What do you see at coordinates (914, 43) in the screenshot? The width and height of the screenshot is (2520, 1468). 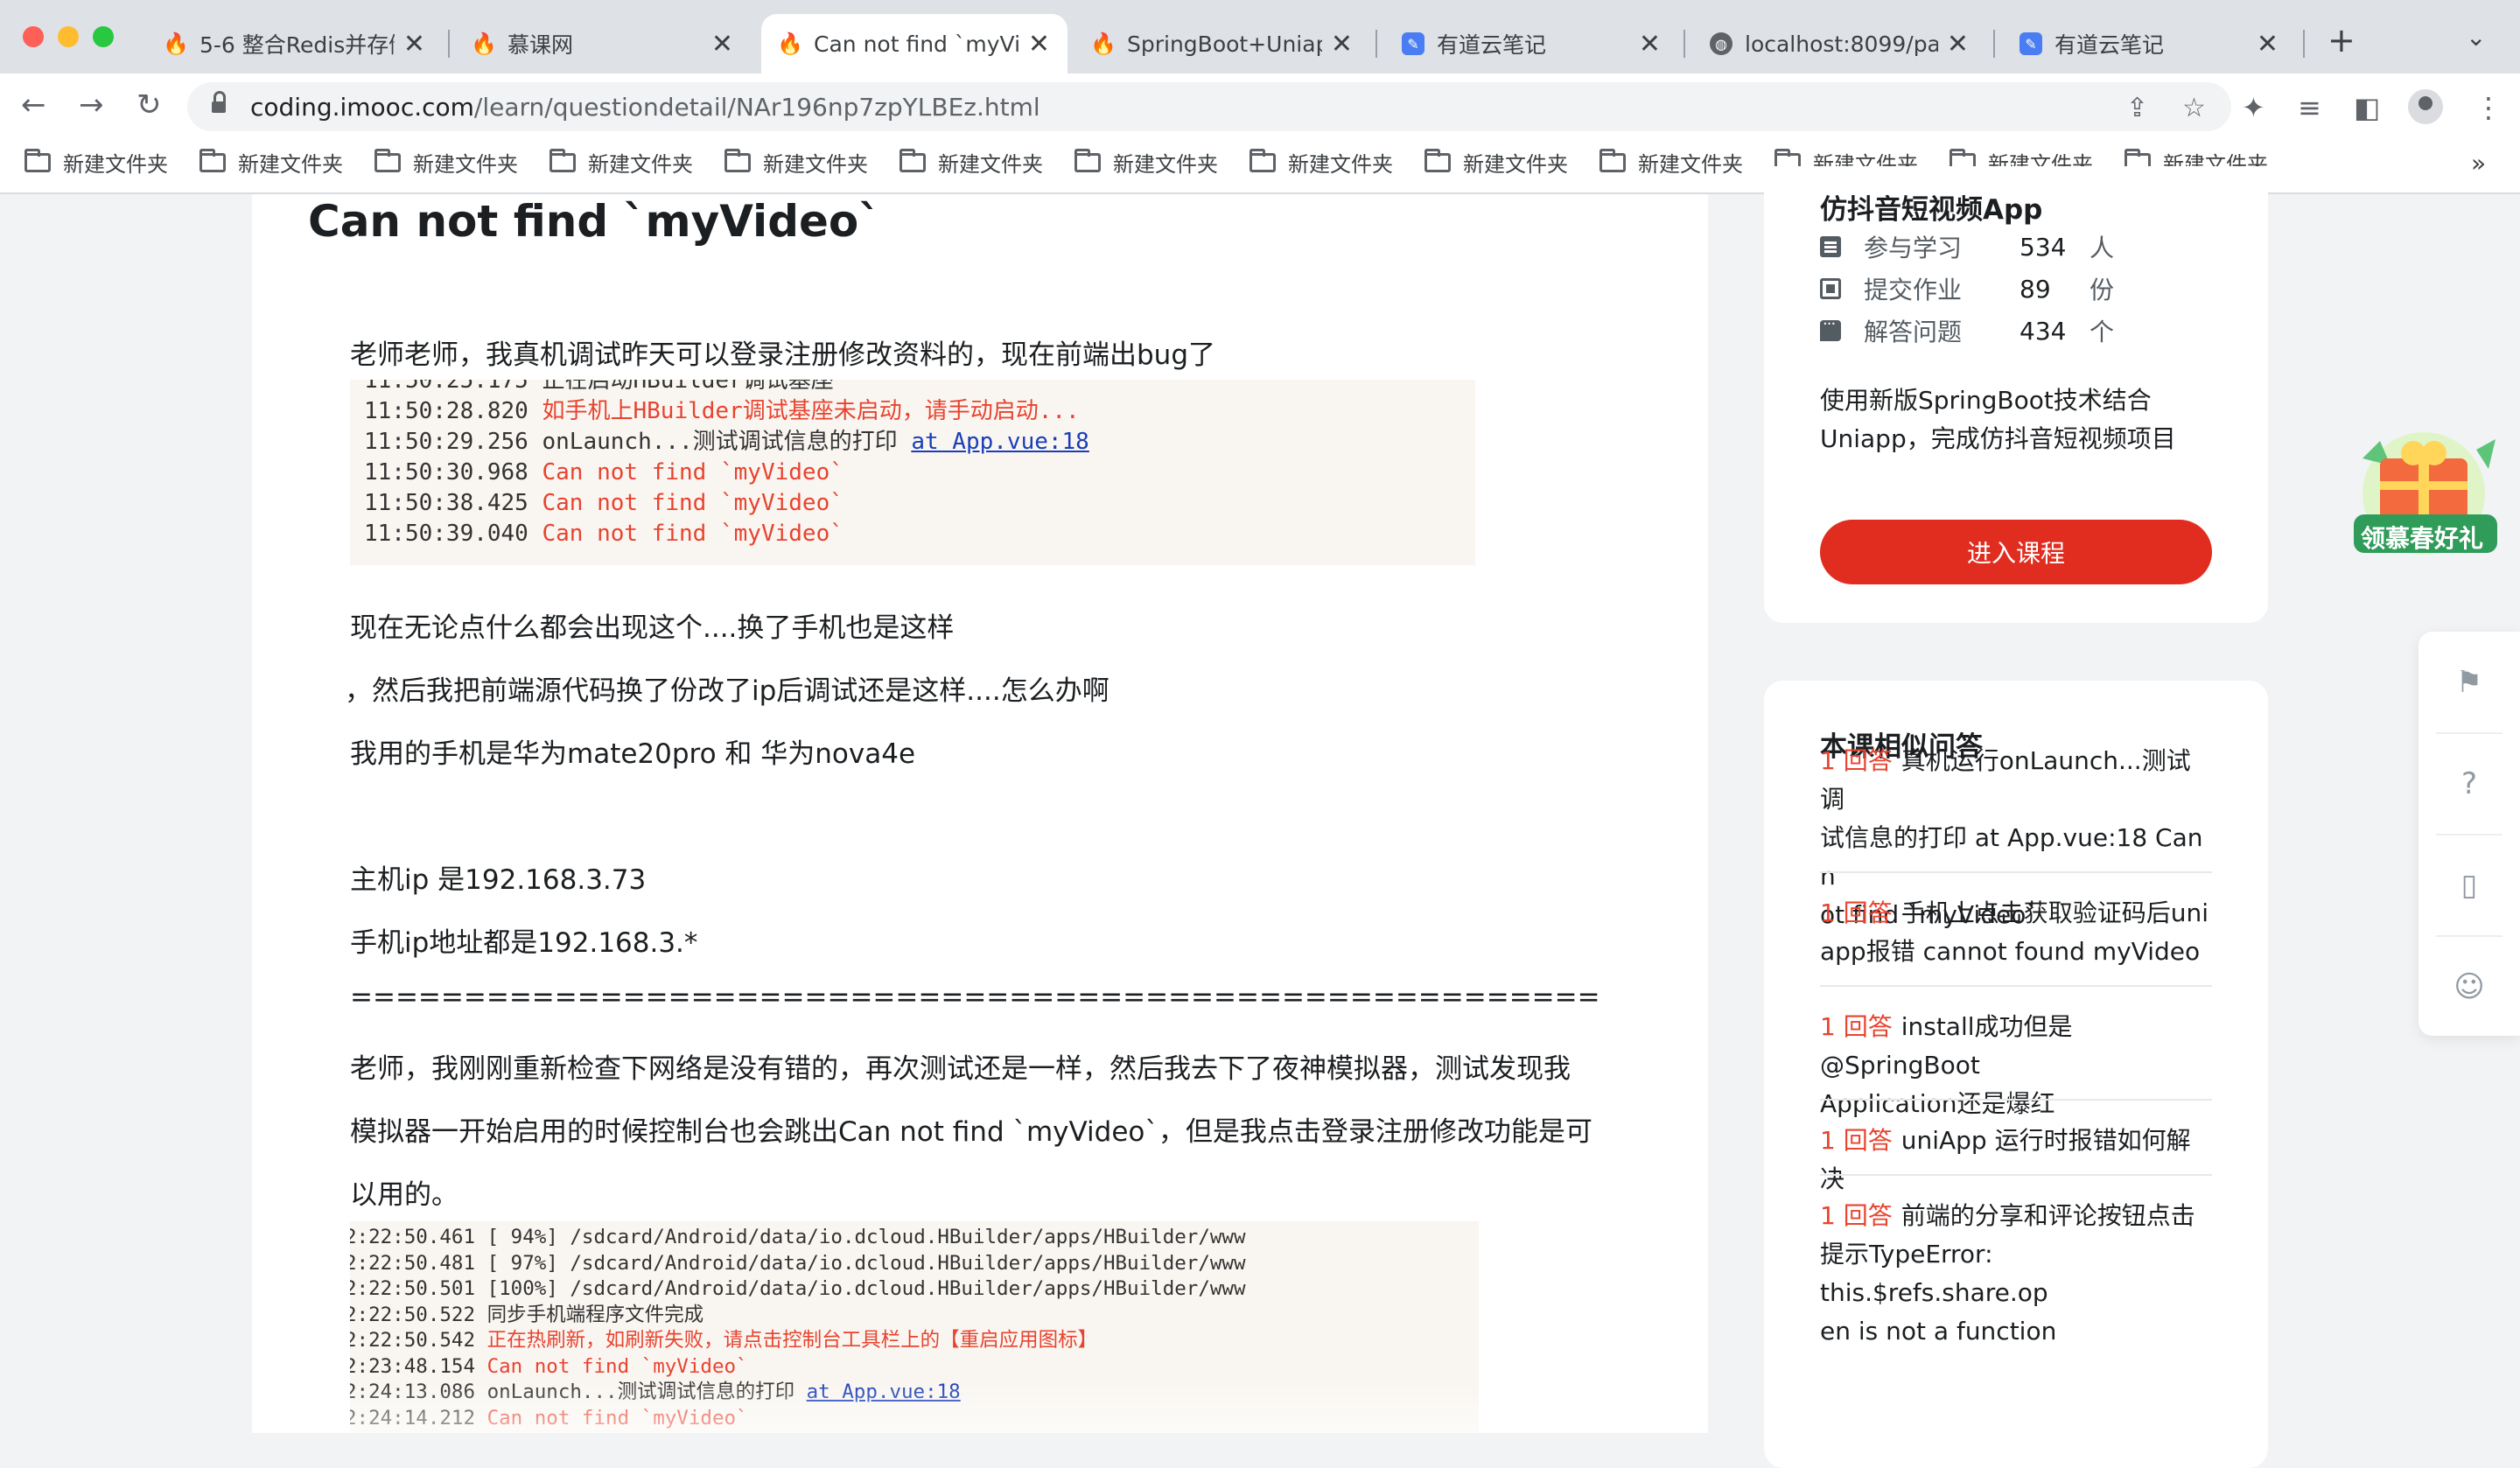 I see `browser-tab-active: 🔥 Can not find `myVid ✕` at bounding box center [914, 43].